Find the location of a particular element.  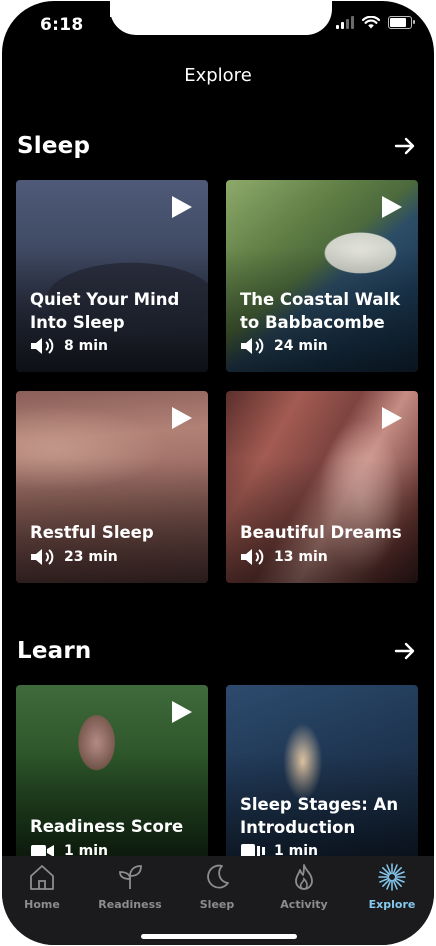

tab-bar: Home Readiness Sleep Activity Explore is located at coordinates (218, 900).